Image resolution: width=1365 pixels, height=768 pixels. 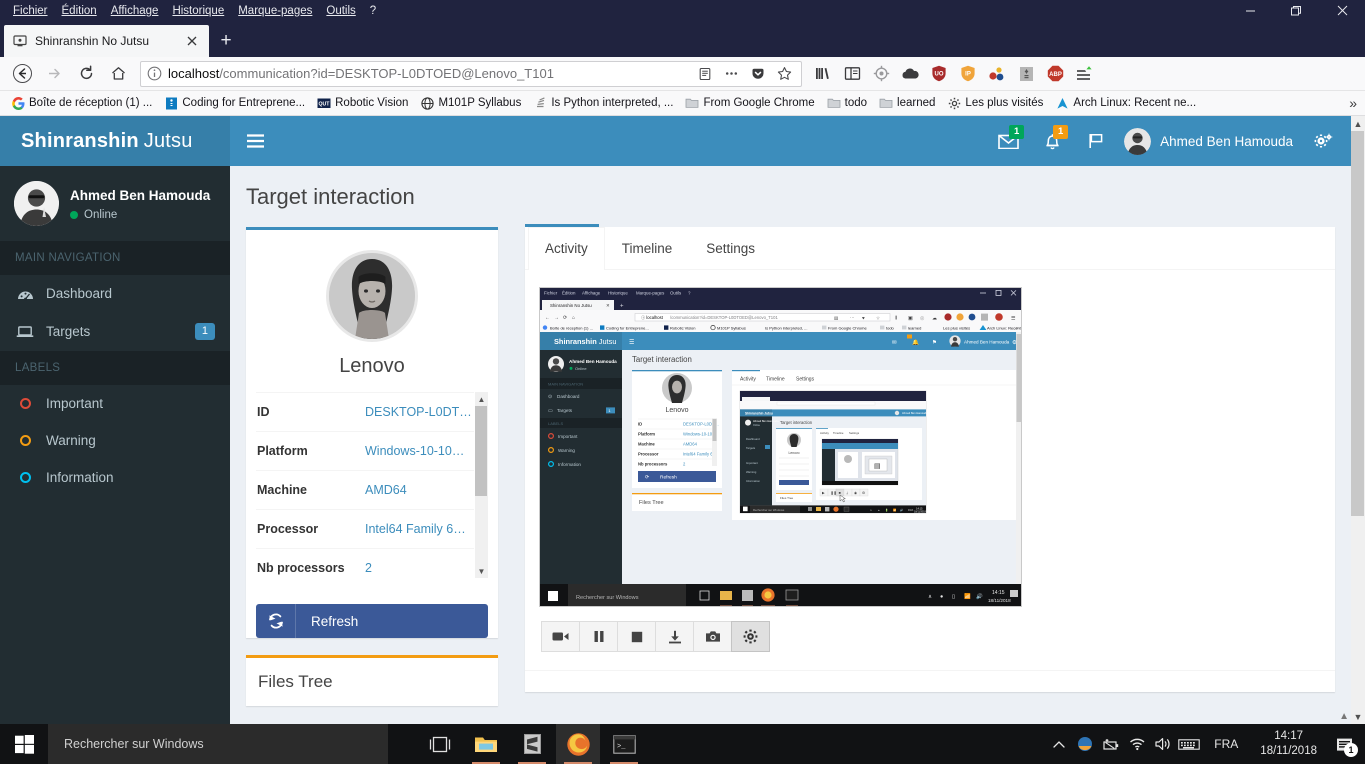 I want to click on input-language: FRA, so click(x=1226, y=744).